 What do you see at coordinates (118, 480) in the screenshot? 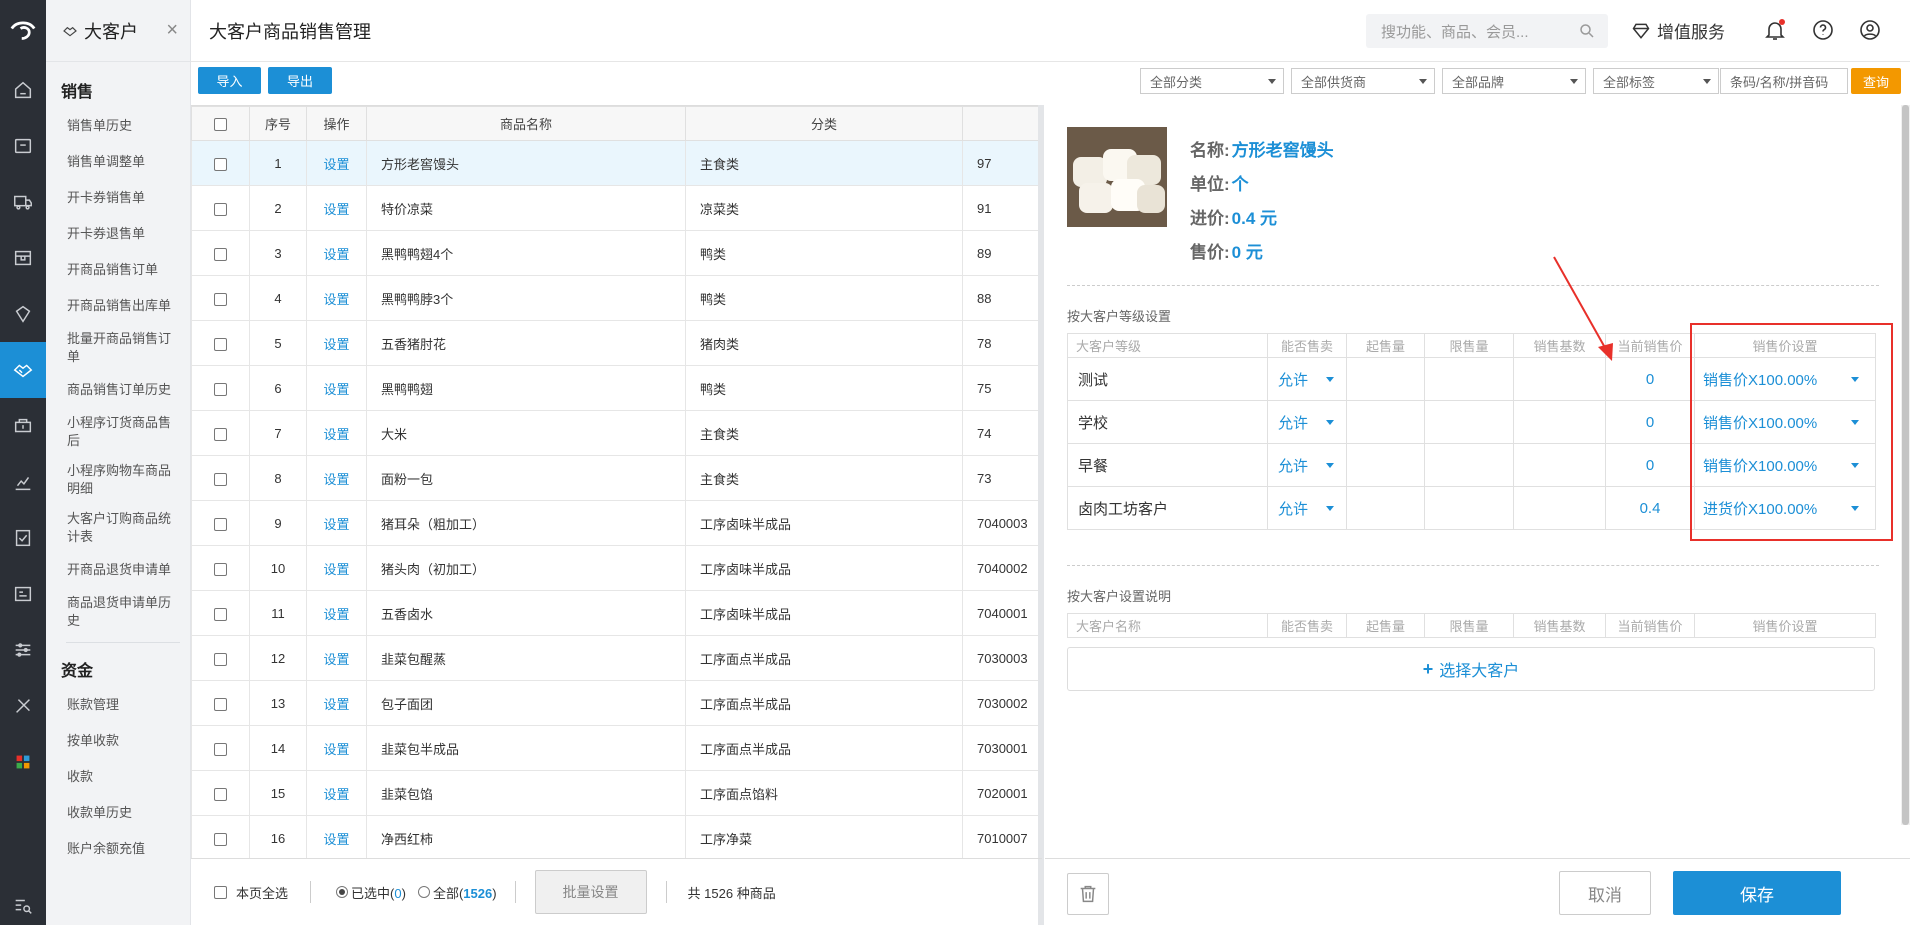
I see `menu-item-miniapp-cart: 小程序购物车商品明细` at bounding box center [118, 480].